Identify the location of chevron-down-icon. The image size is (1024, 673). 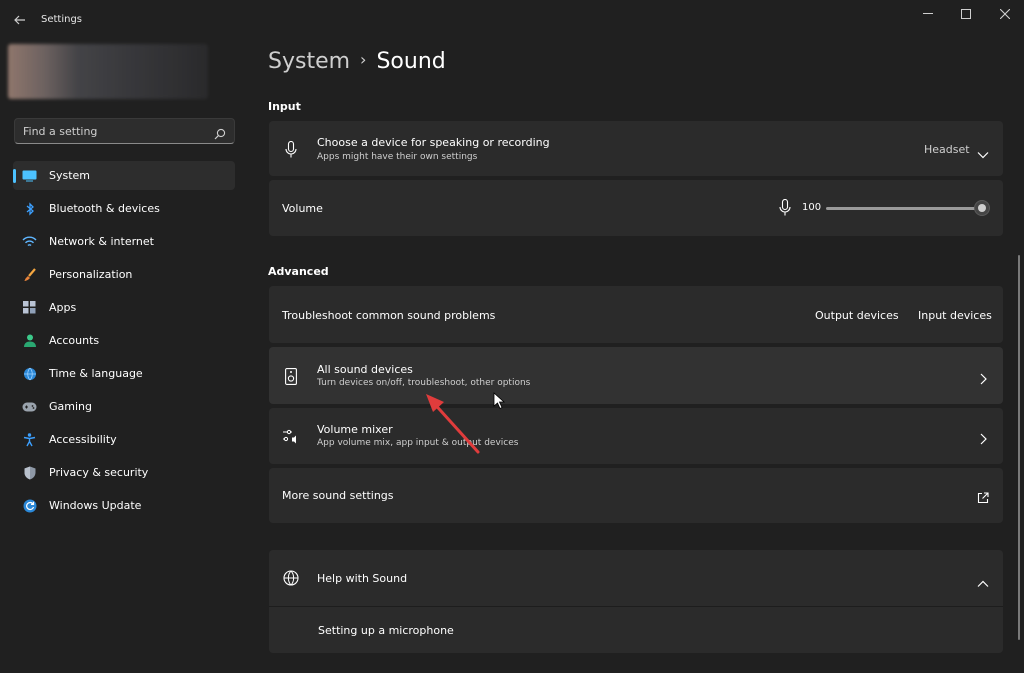
(983, 151).